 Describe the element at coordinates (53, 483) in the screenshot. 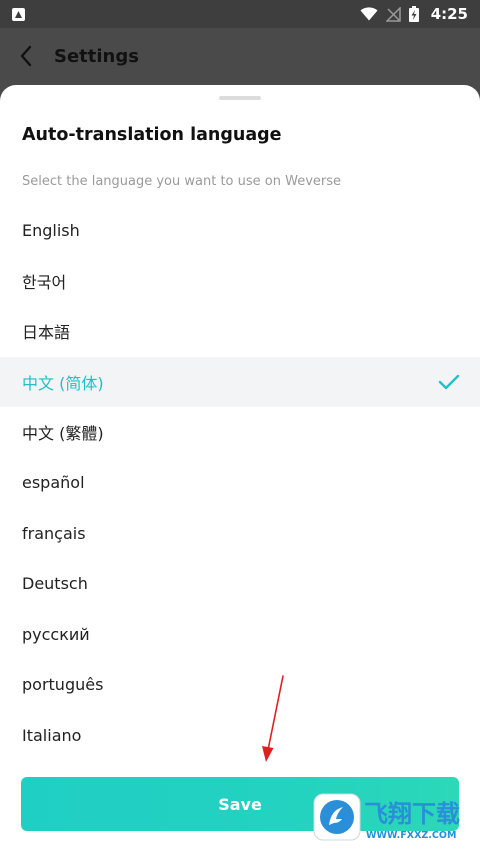

I see `language-label: español` at that location.